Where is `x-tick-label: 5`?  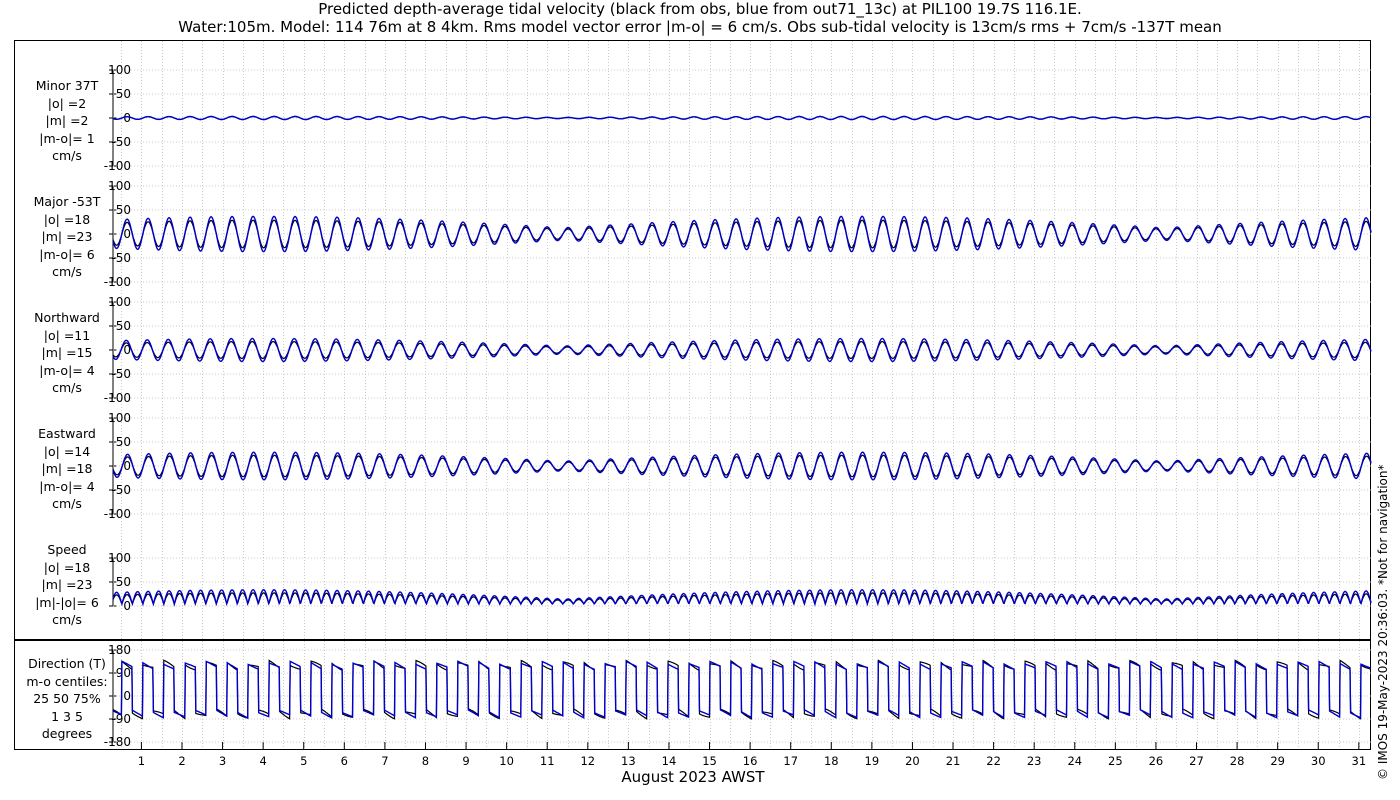
x-tick-label: 5 is located at coordinates (303, 761).